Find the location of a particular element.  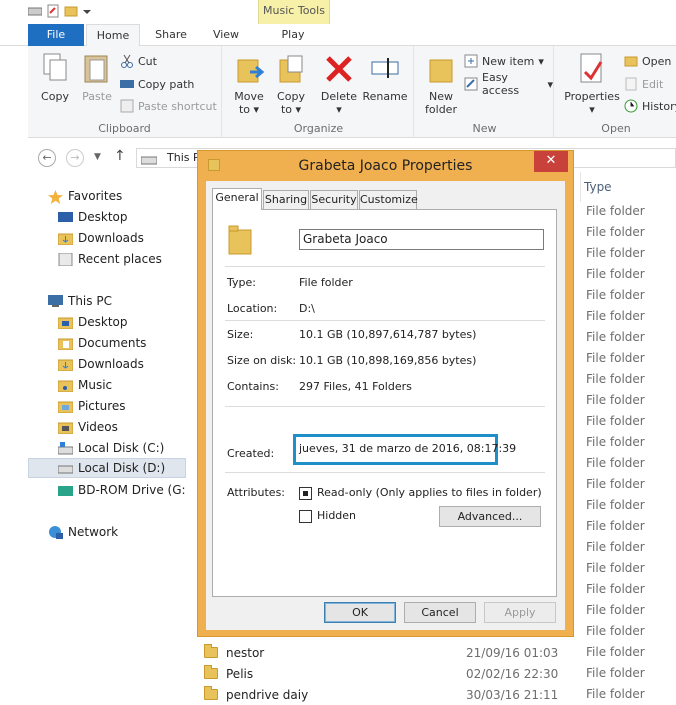

open-button: Open is located at coordinates (647, 61).